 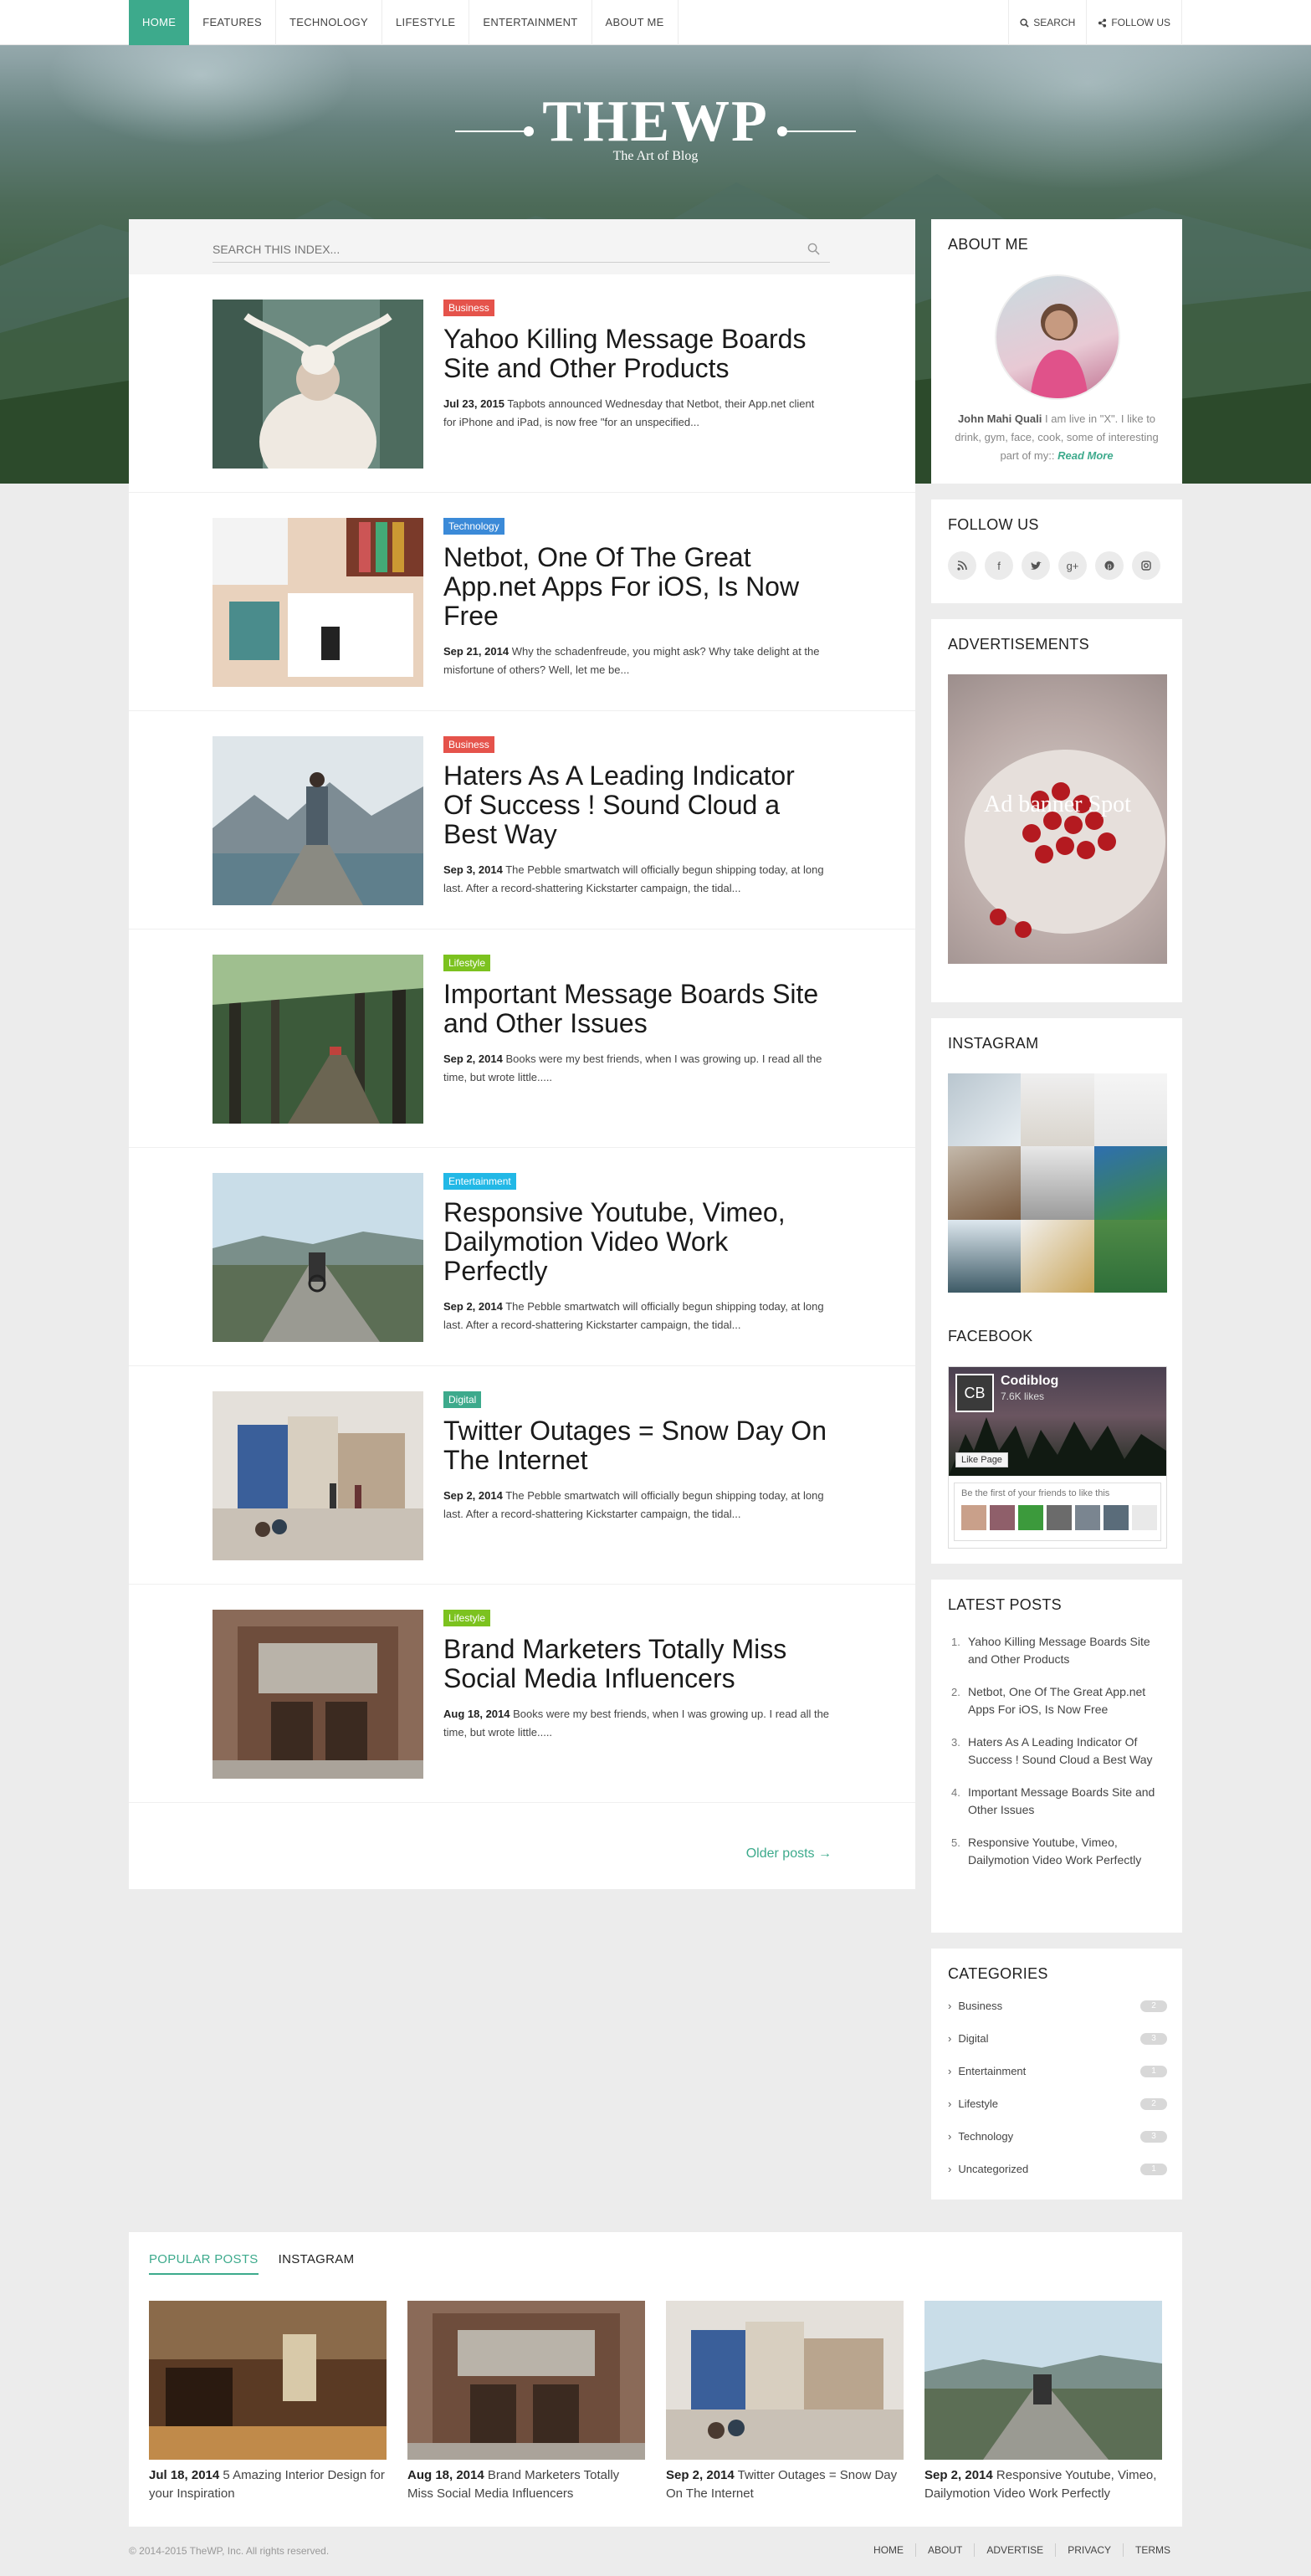 What do you see at coordinates (1085, 456) in the screenshot?
I see `read-more-link: Read More` at bounding box center [1085, 456].